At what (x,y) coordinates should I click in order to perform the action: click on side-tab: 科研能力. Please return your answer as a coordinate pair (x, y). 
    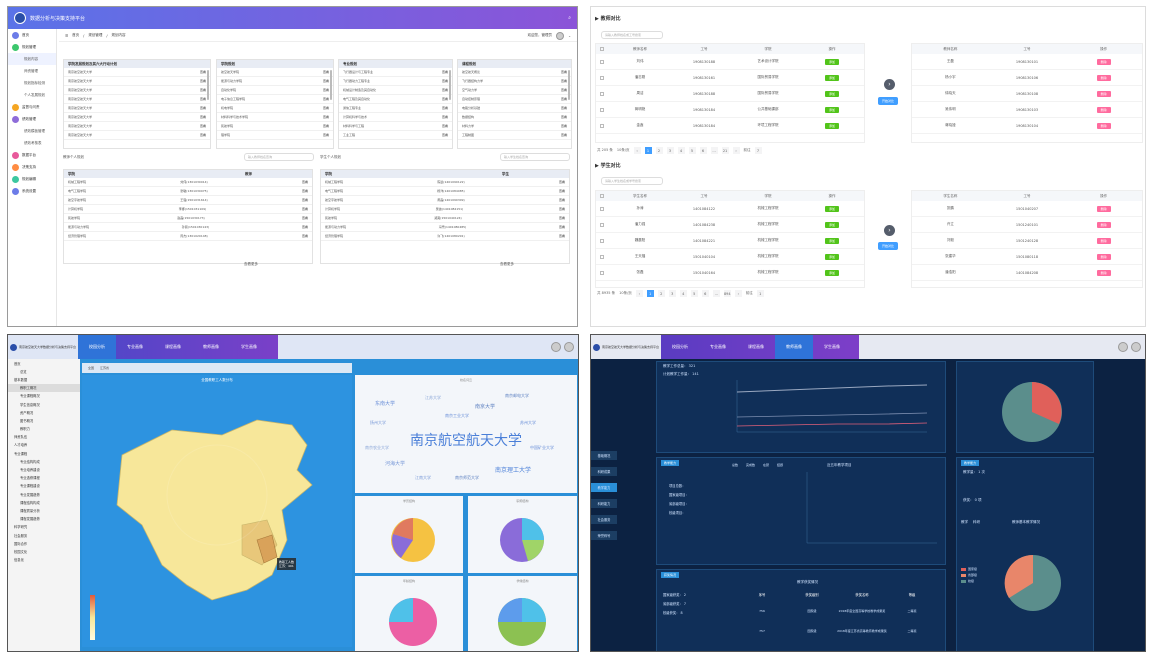
    Looking at the image, I should click on (604, 504).